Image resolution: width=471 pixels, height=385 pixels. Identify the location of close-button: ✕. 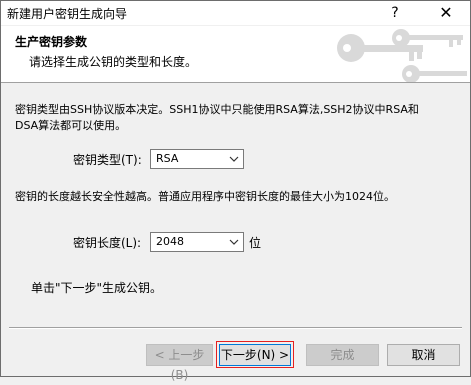
(446, 13).